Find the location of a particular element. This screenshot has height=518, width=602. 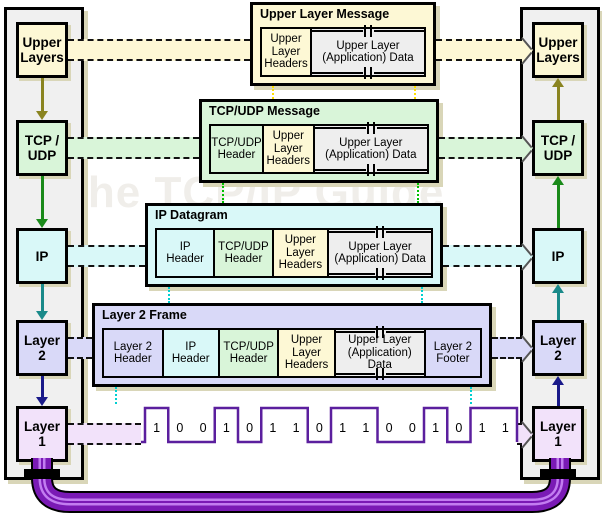

layer-label: Layers is located at coordinates (558, 57).